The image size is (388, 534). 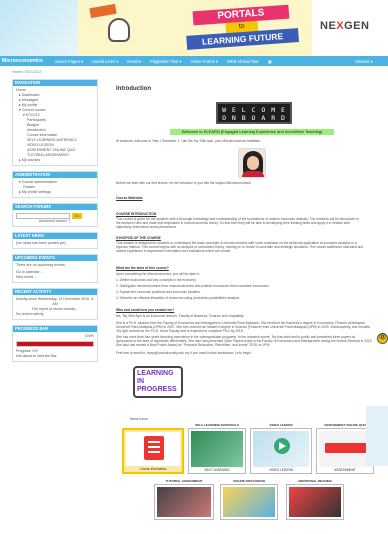 What do you see at coordinates (30, 314) in the screenshot?
I see `no-recent-activity: No recent activity` at bounding box center [30, 314].